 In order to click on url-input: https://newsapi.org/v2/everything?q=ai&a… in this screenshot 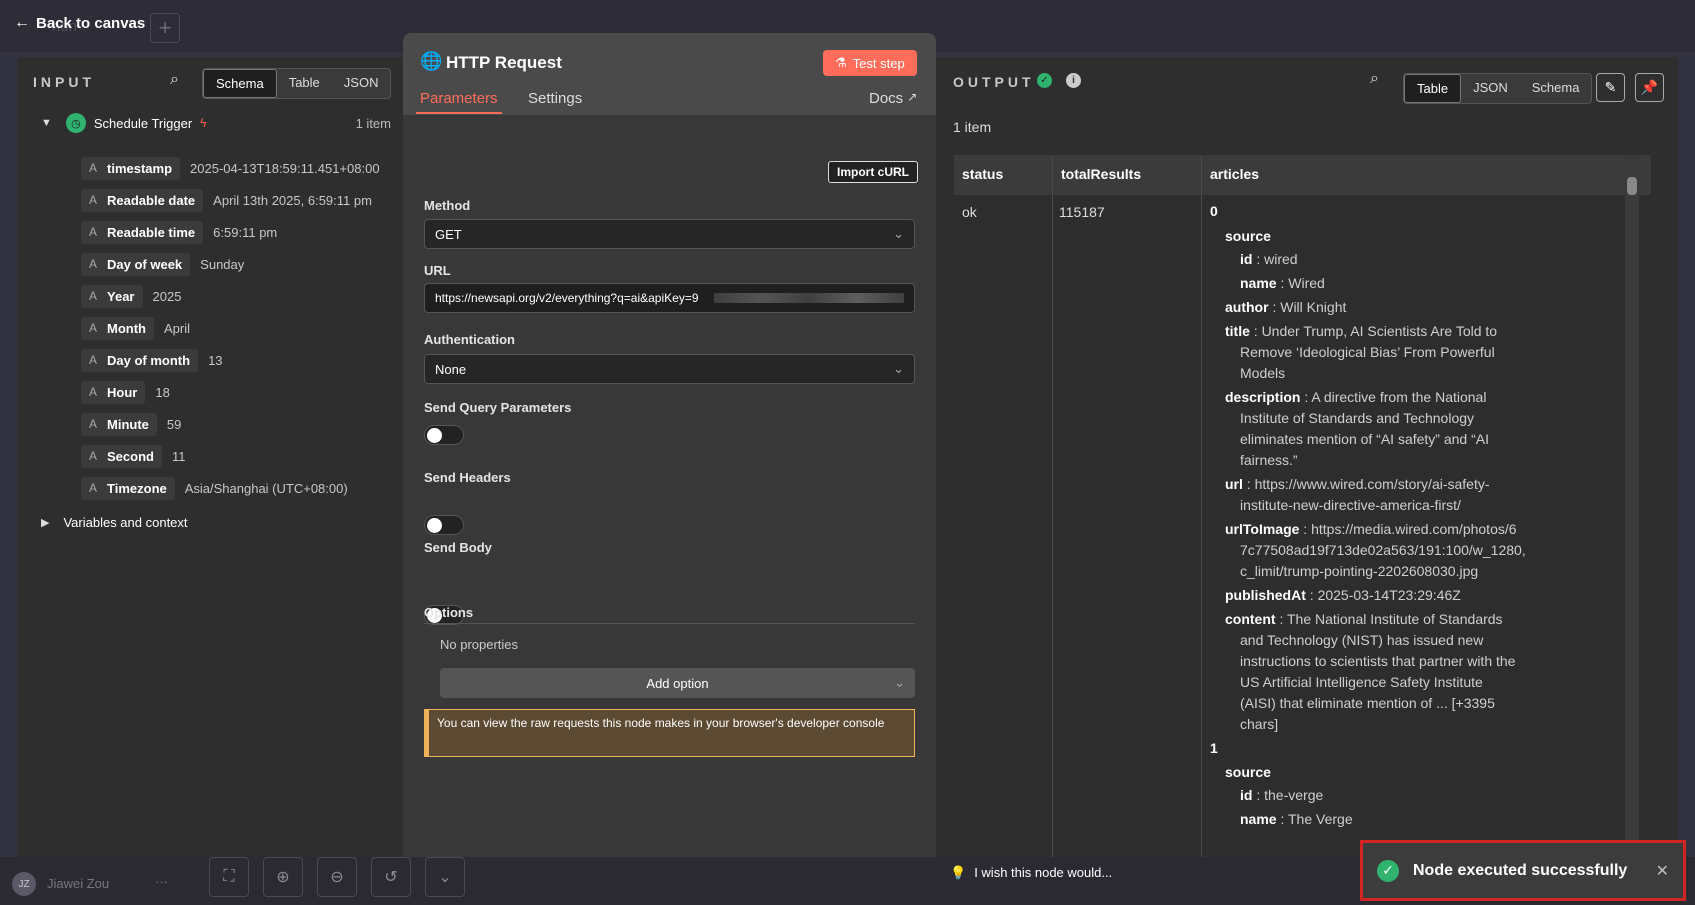, I will do `click(669, 298)`.